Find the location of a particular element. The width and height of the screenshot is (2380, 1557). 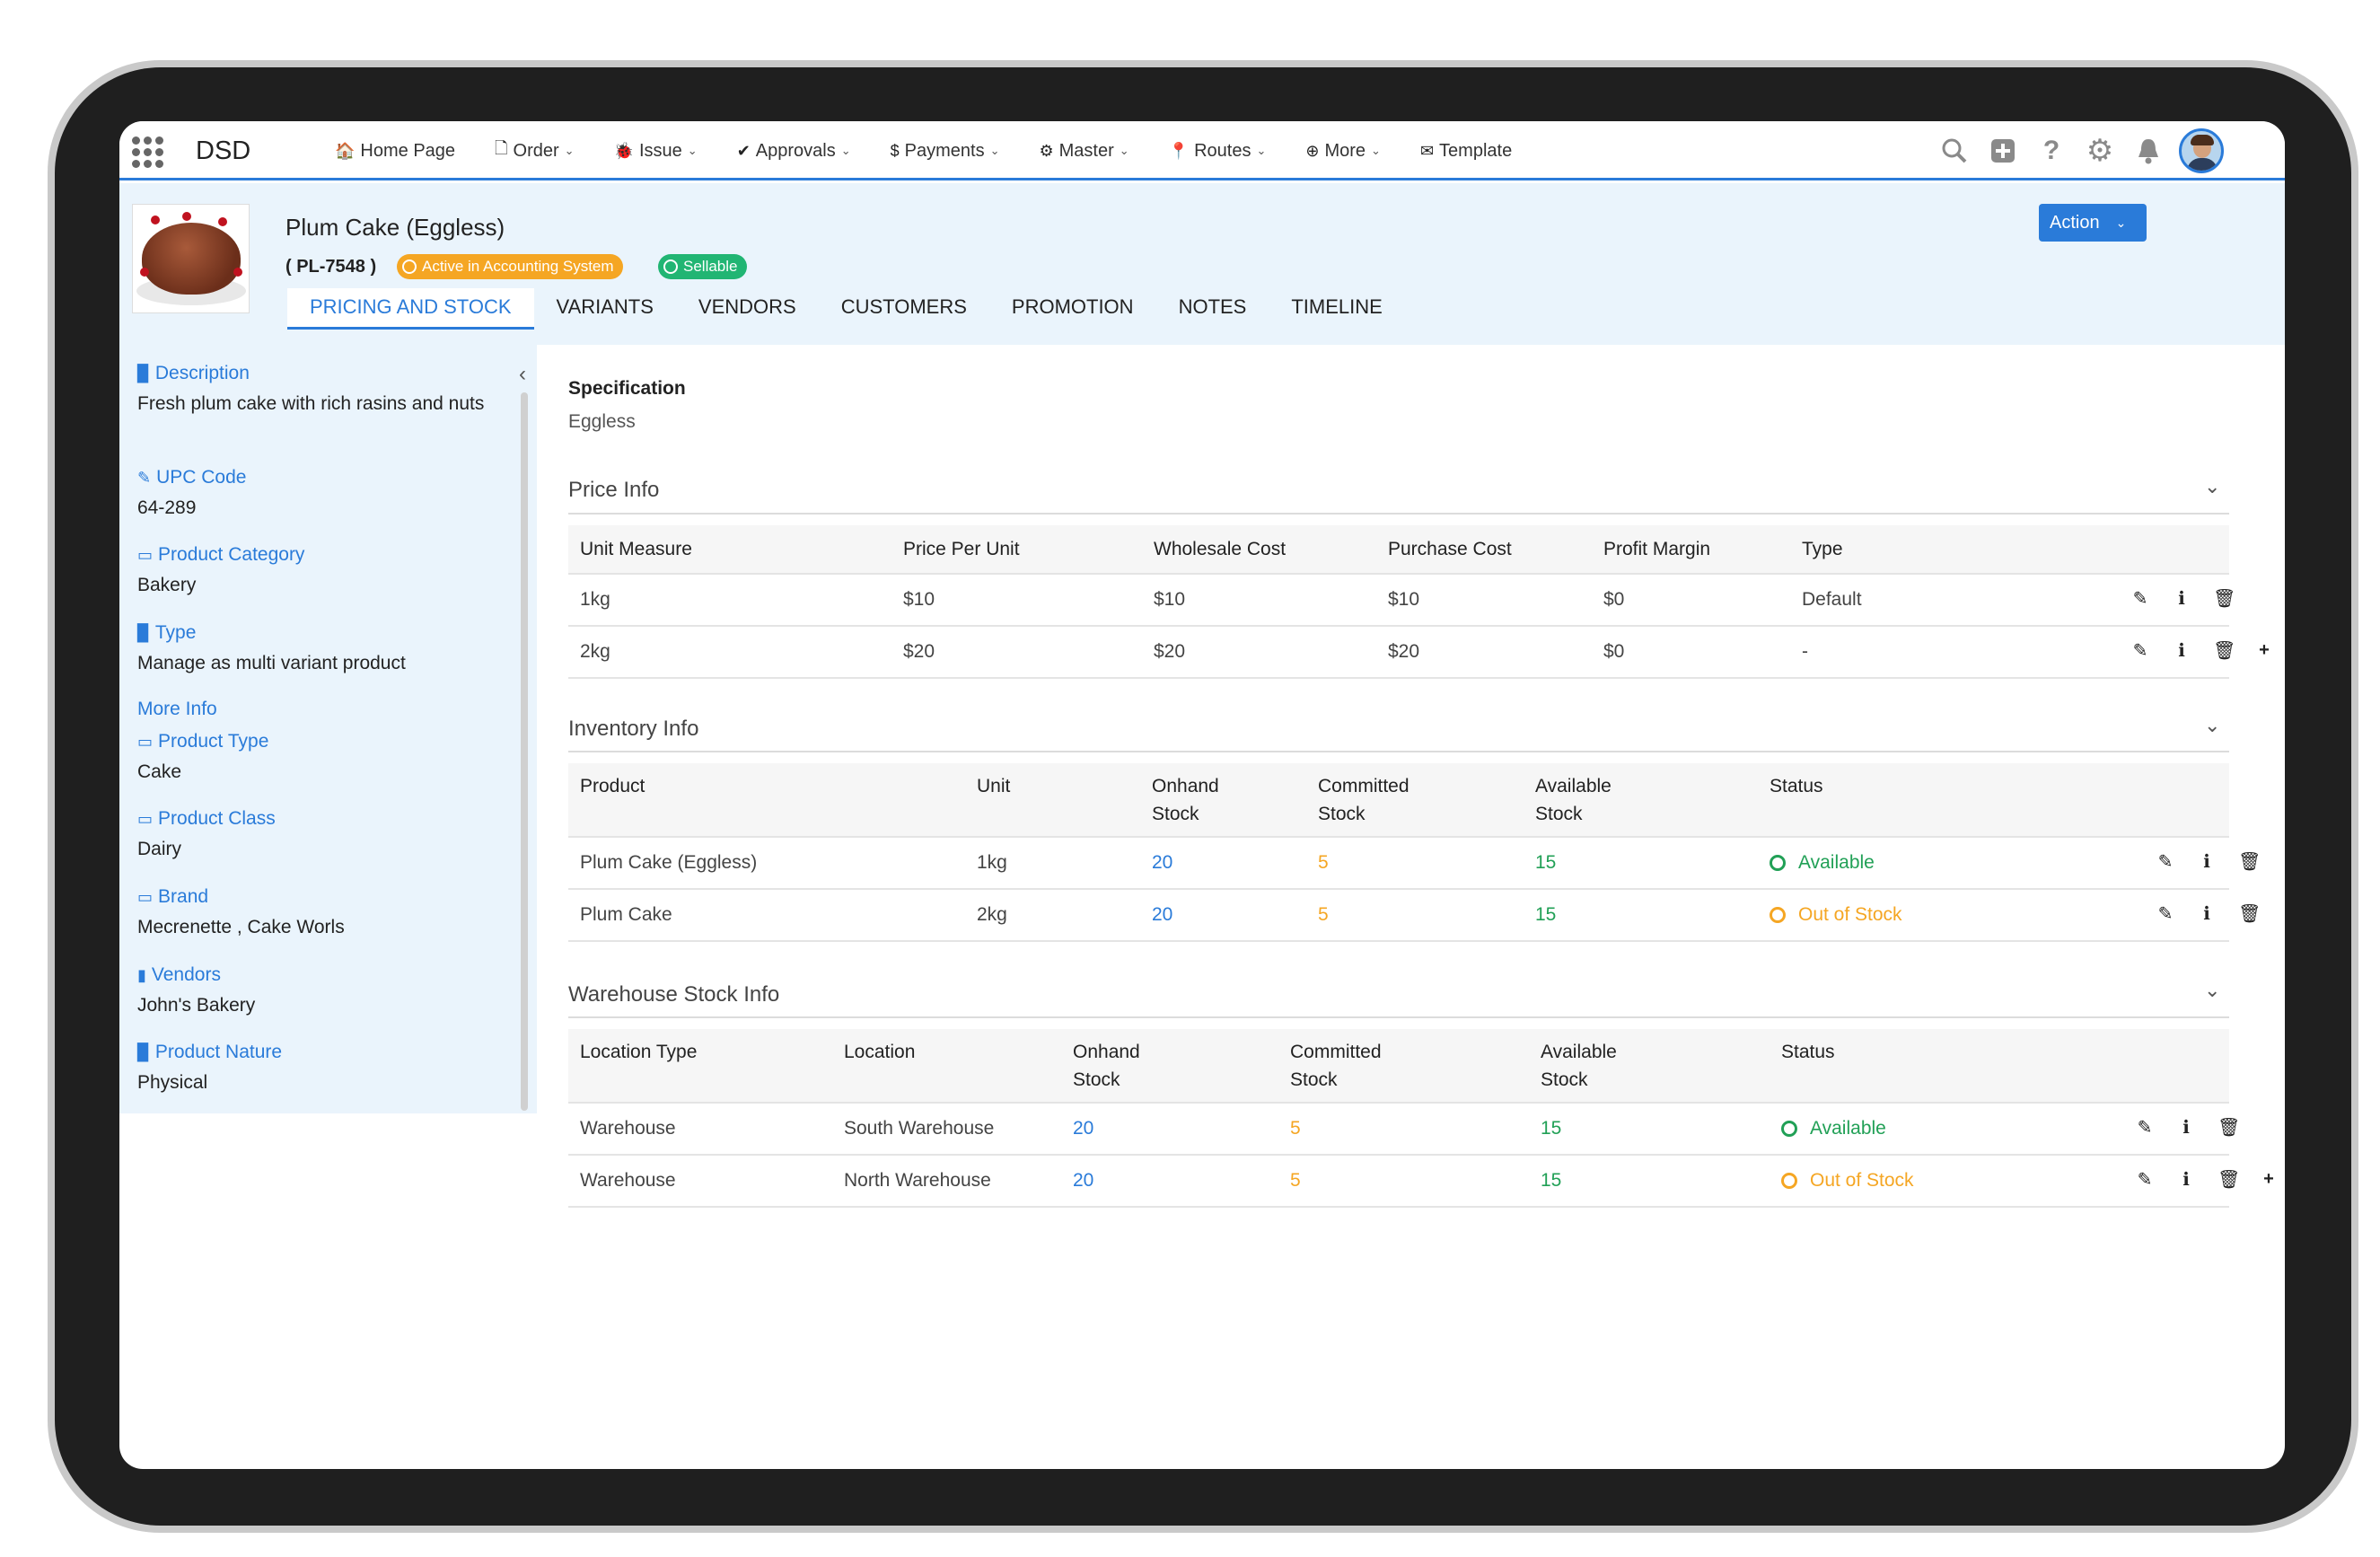

column-header: Onhand Stock is located at coordinates (1106, 1066).